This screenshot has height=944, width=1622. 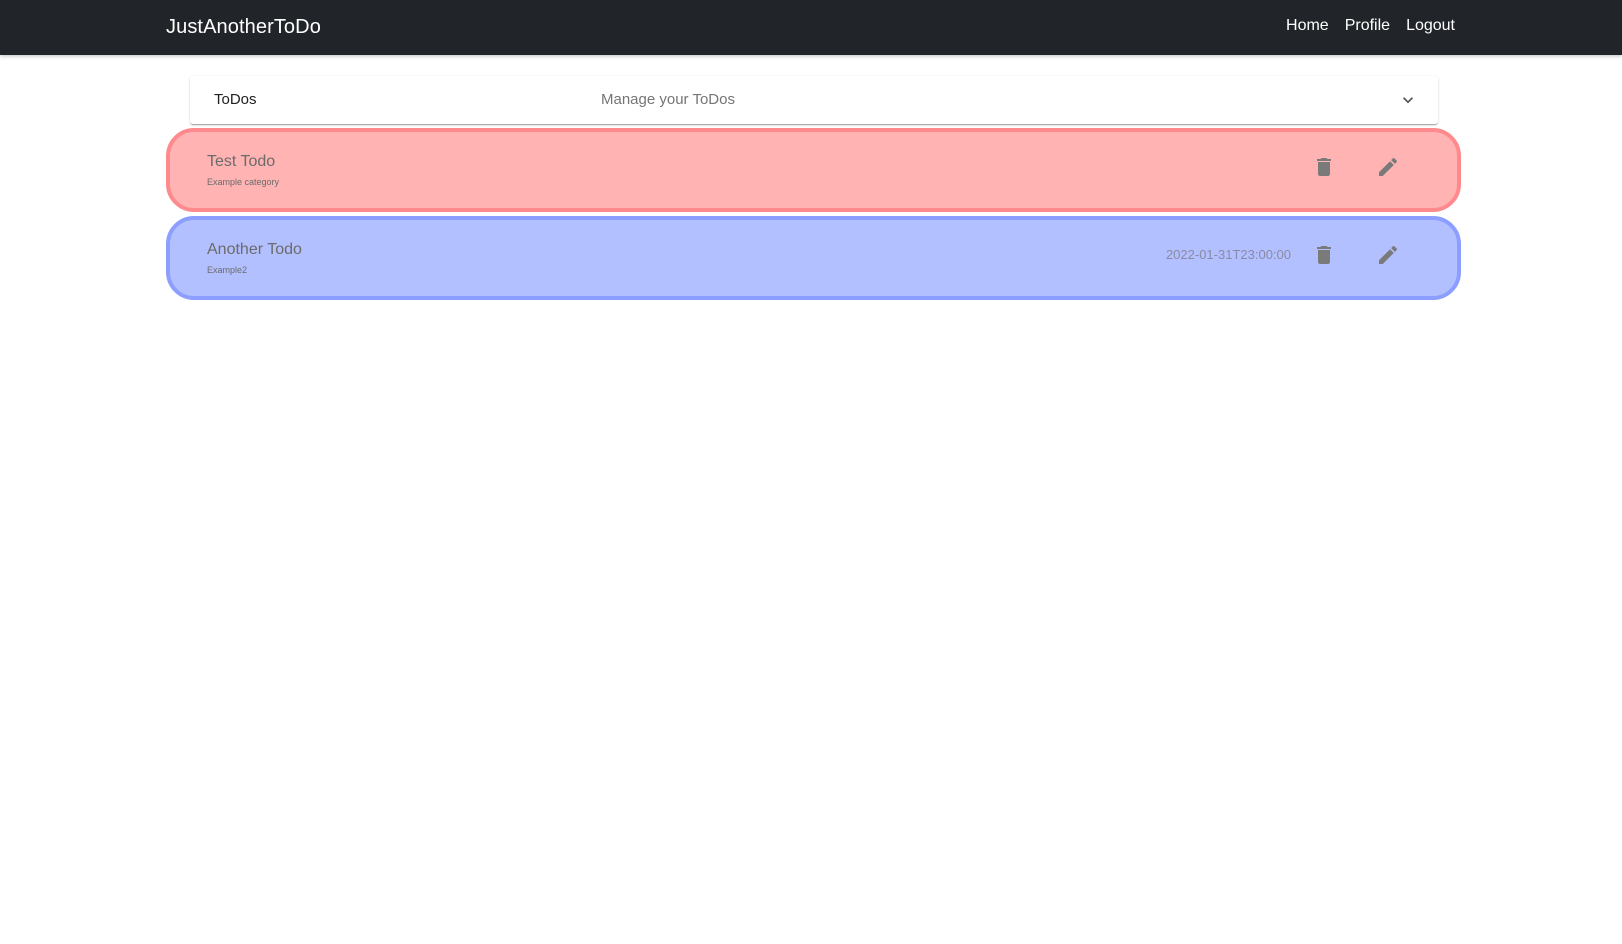 I want to click on brand-link: JustAnotherToDo, so click(x=243, y=27).